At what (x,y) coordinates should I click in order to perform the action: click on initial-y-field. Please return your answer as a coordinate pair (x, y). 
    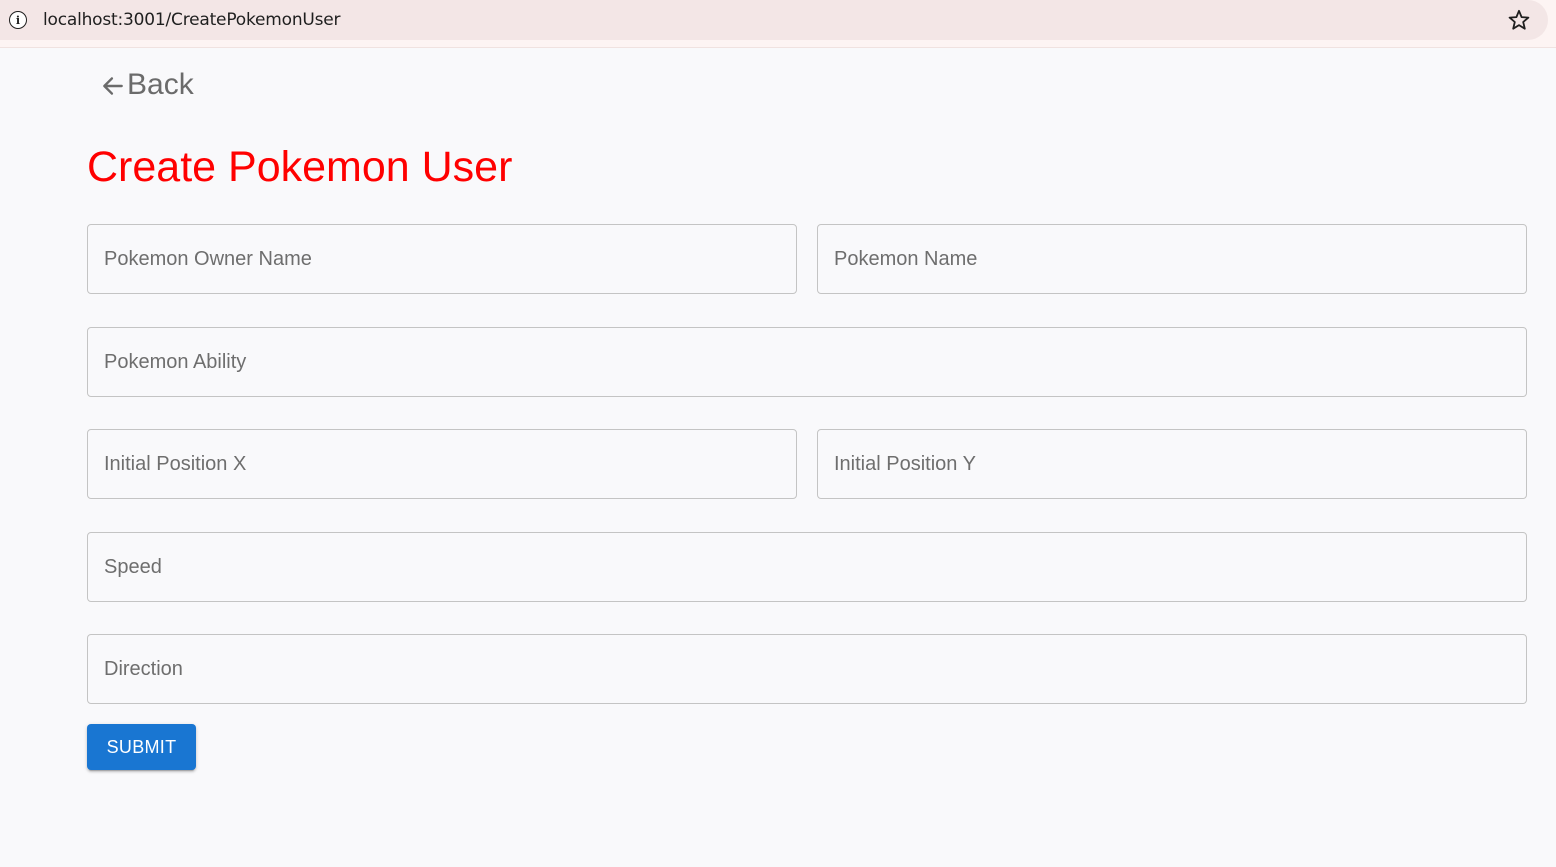
    Looking at the image, I should click on (1172, 464).